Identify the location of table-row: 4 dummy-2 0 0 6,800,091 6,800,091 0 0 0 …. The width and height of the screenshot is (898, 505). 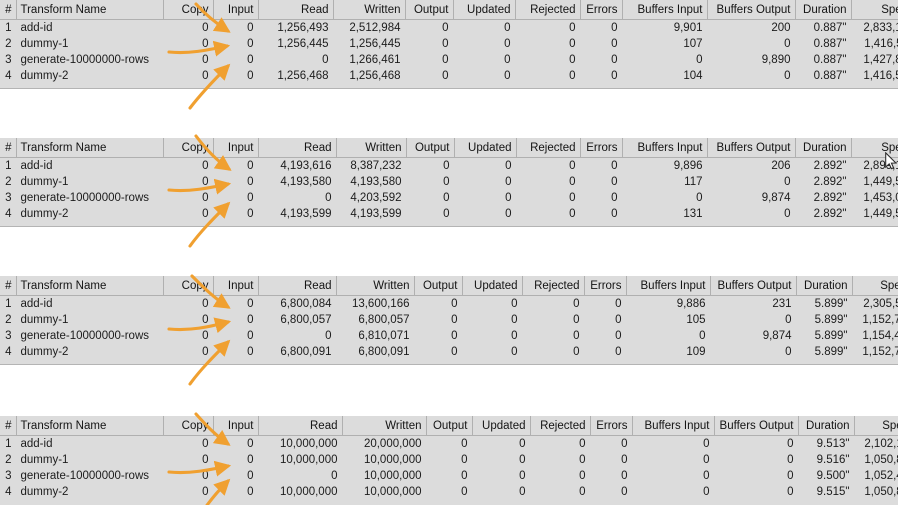
(449, 352).